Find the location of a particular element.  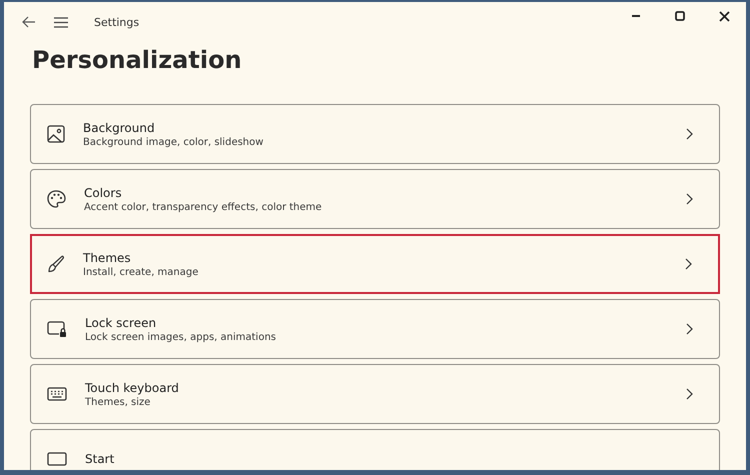

settings-card: Touch keyboard Themes, size is located at coordinates (375, 394).